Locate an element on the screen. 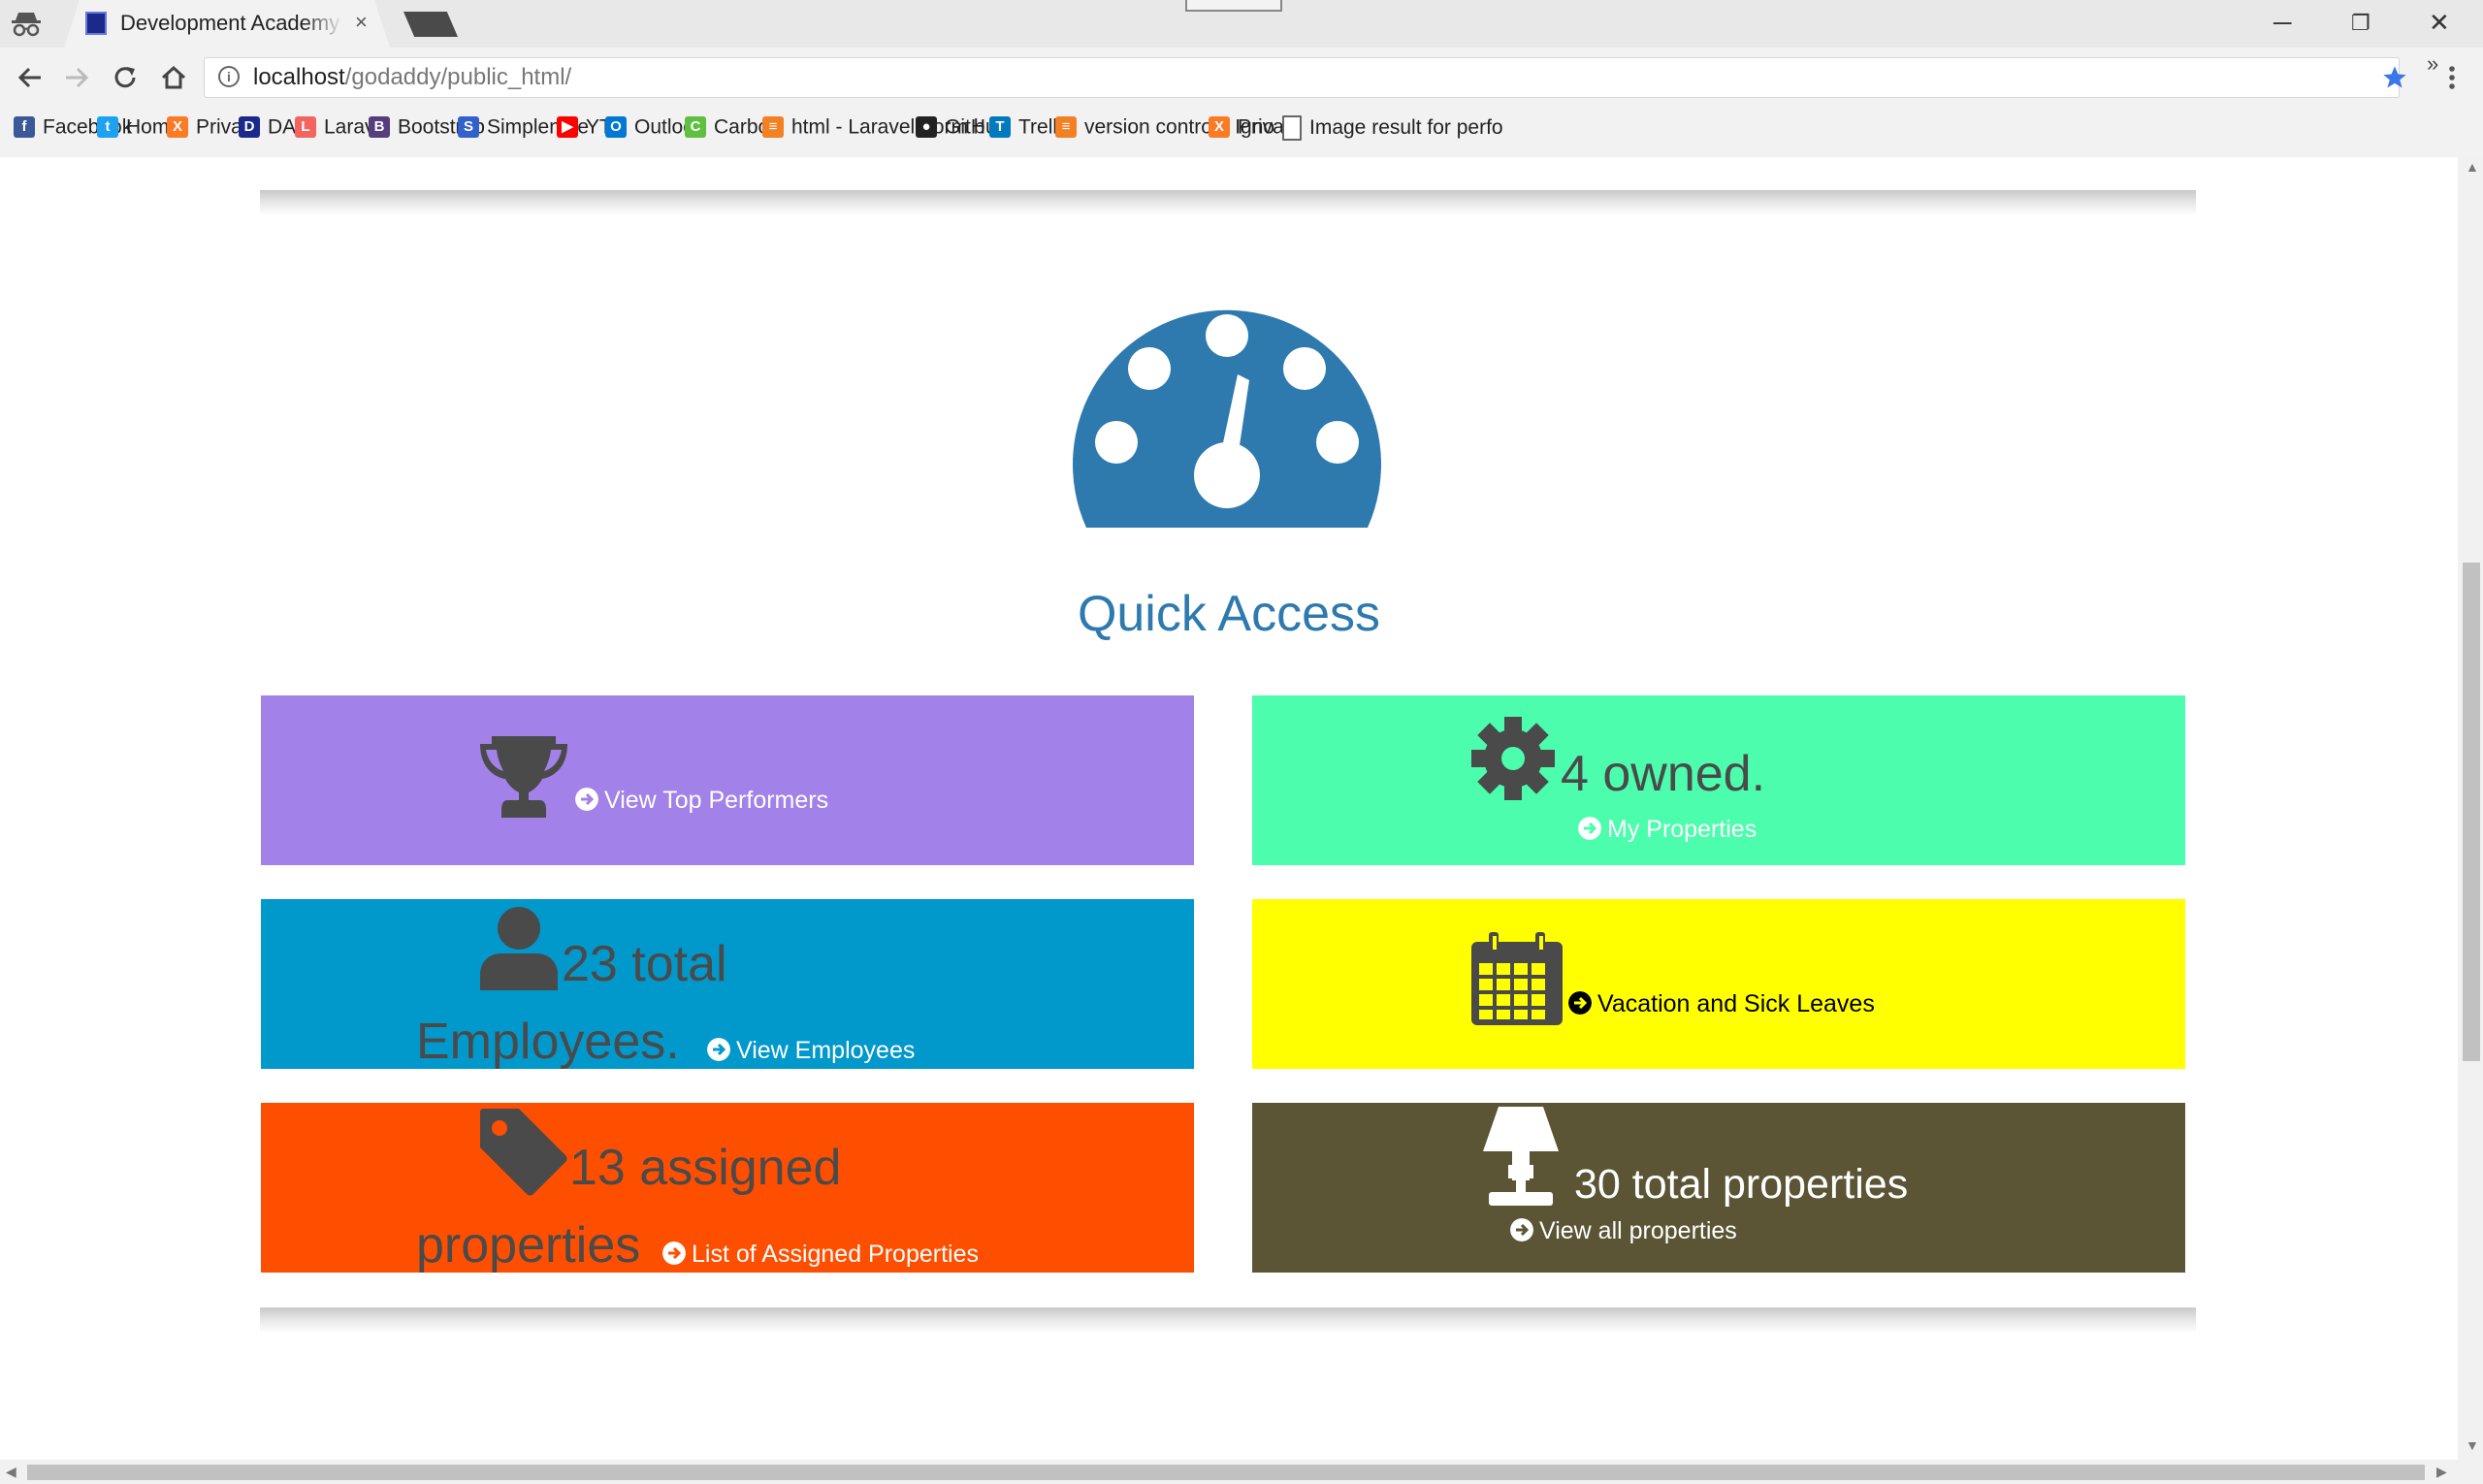  assigned-count-line2: properties is located at coordinates (528, 1245).